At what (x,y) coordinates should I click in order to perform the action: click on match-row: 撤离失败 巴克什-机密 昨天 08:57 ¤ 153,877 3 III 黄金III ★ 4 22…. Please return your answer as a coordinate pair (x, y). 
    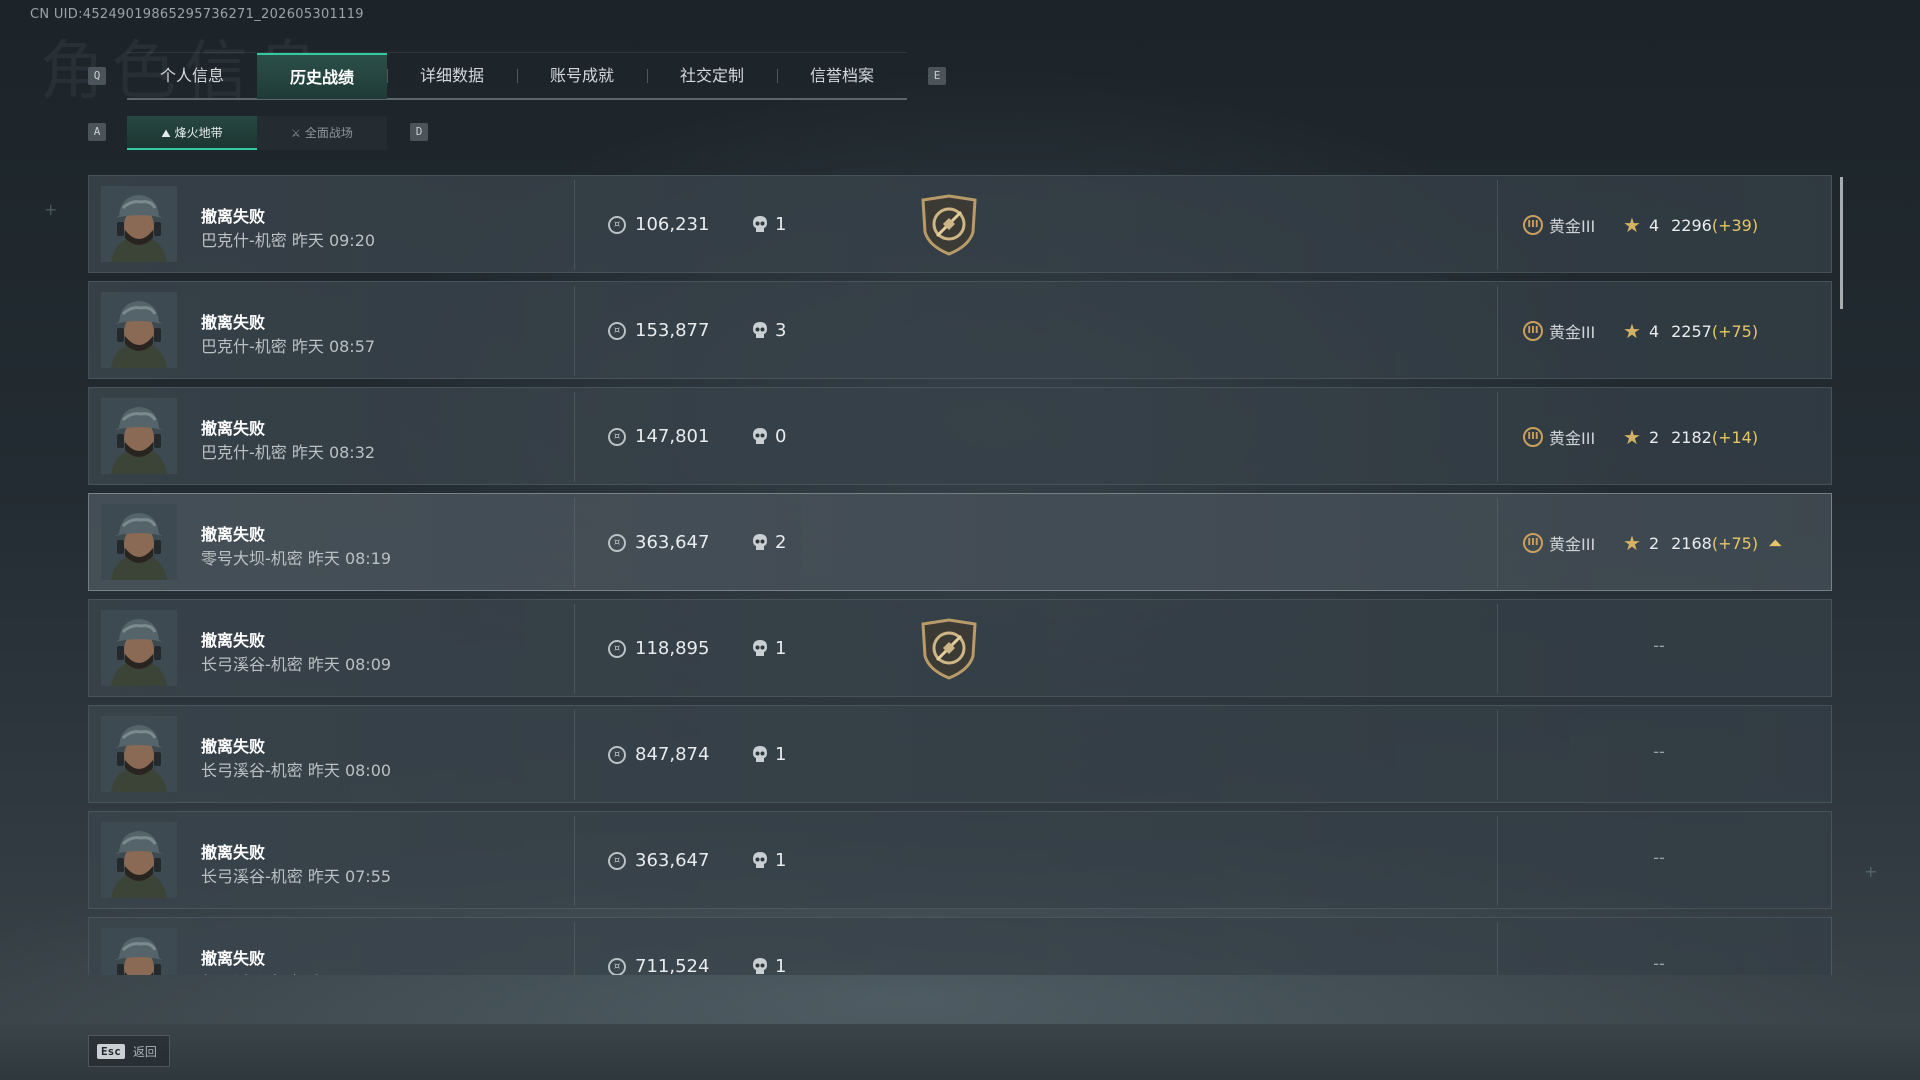
    Looking at the image, I should click on (960, 330).